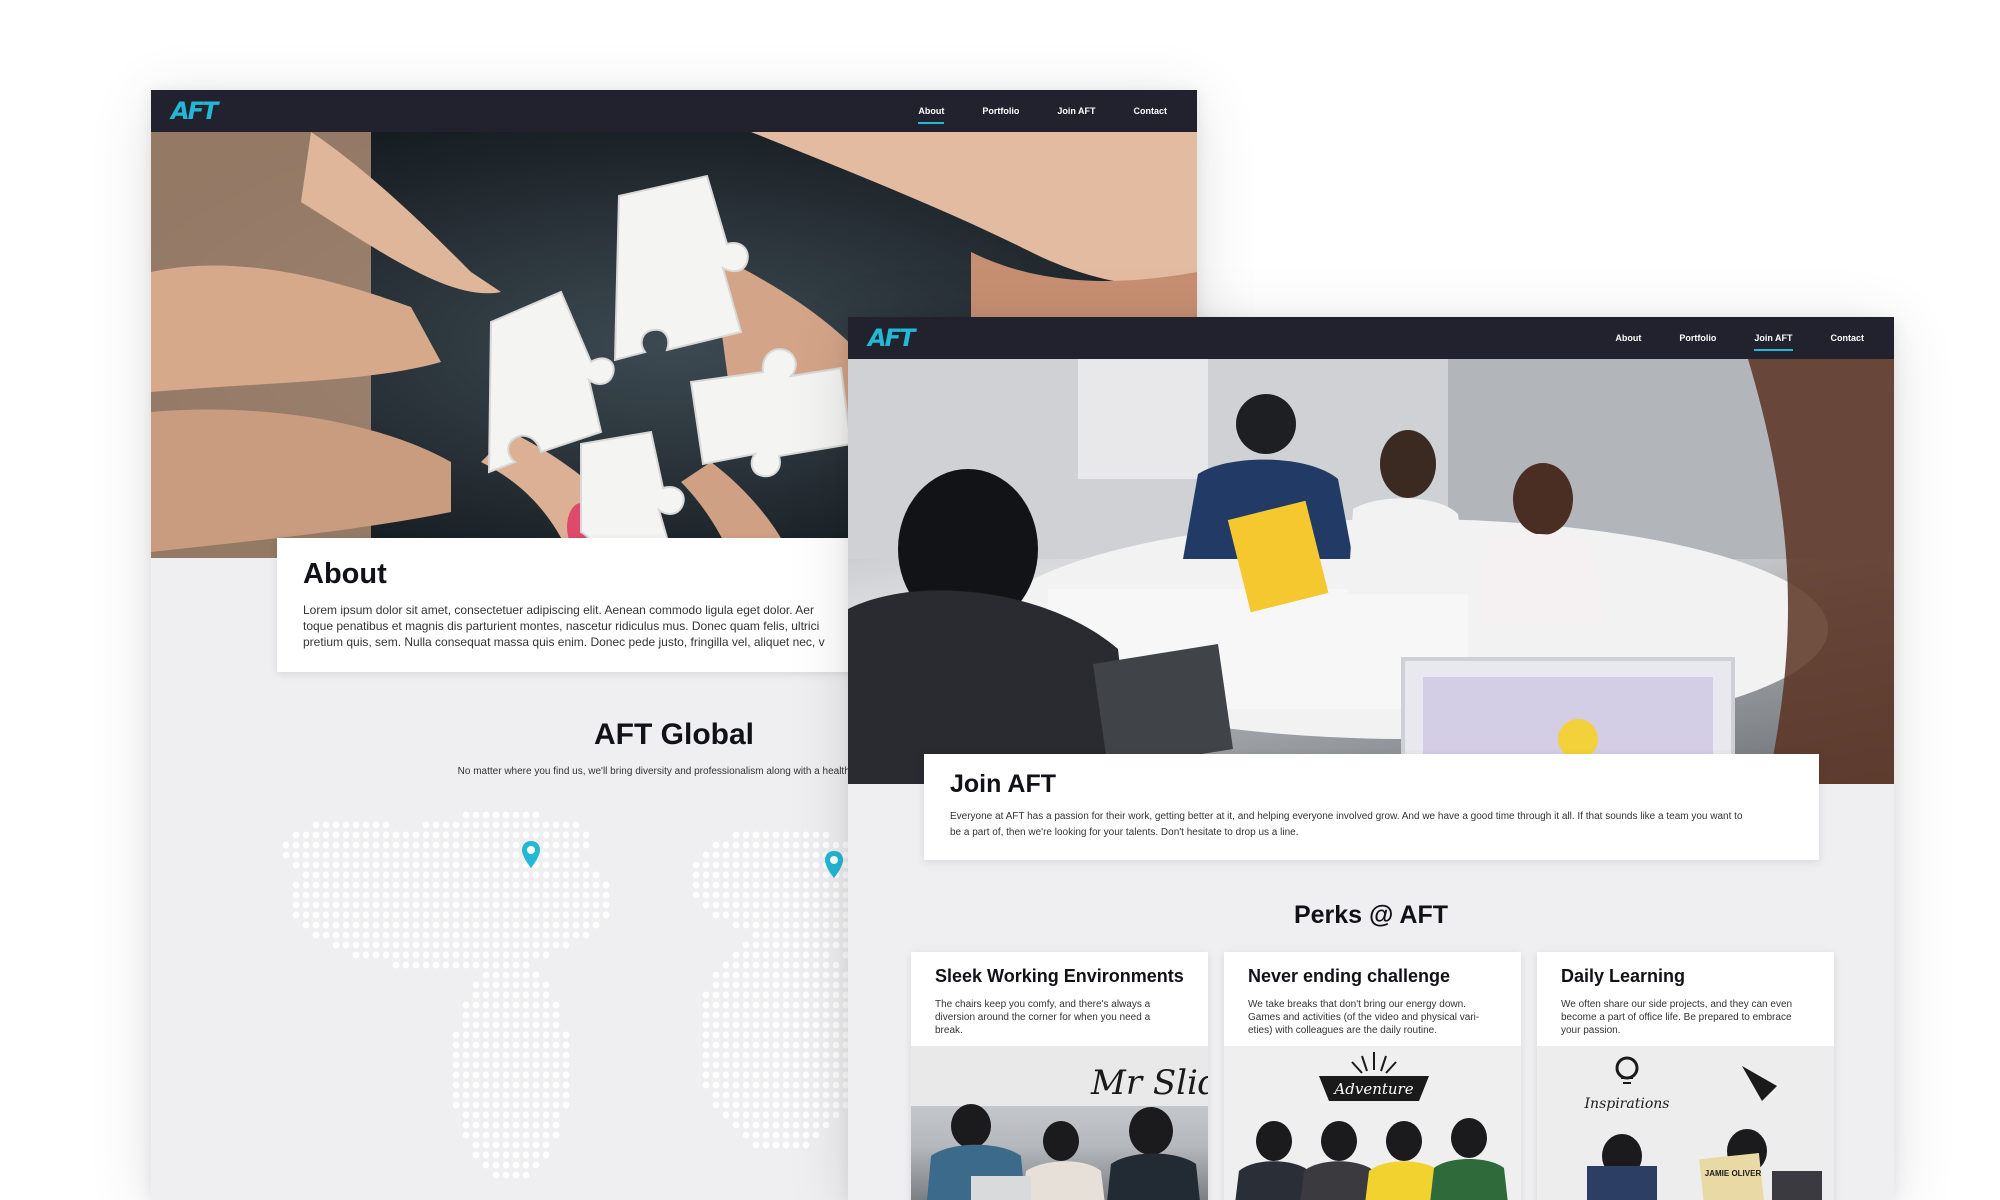 The image size is (2000, 1200). I want to click on team-lounge-photo: Mr Slide, so click(1059, 1123).